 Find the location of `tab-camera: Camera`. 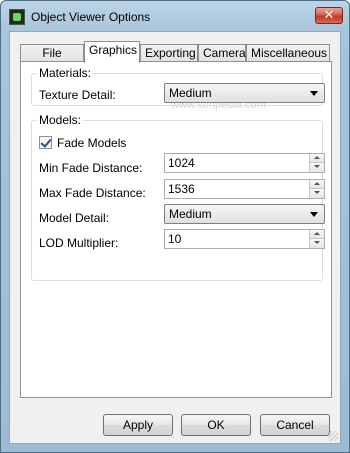

tab-camera: Camera is located at coordinates (222, 53).